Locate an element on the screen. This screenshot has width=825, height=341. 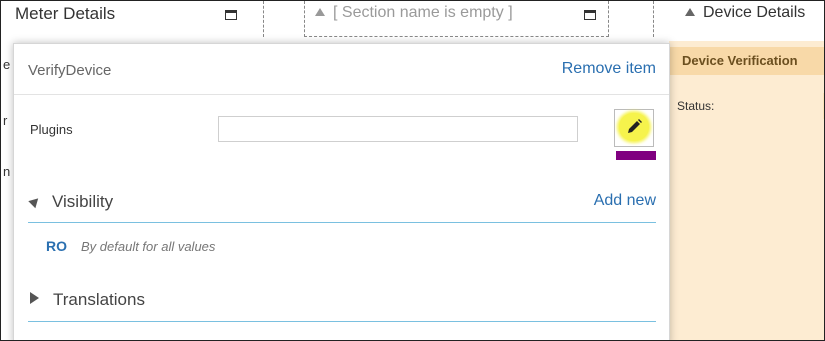
status-label: Status: is located at coordinates (696, 106).